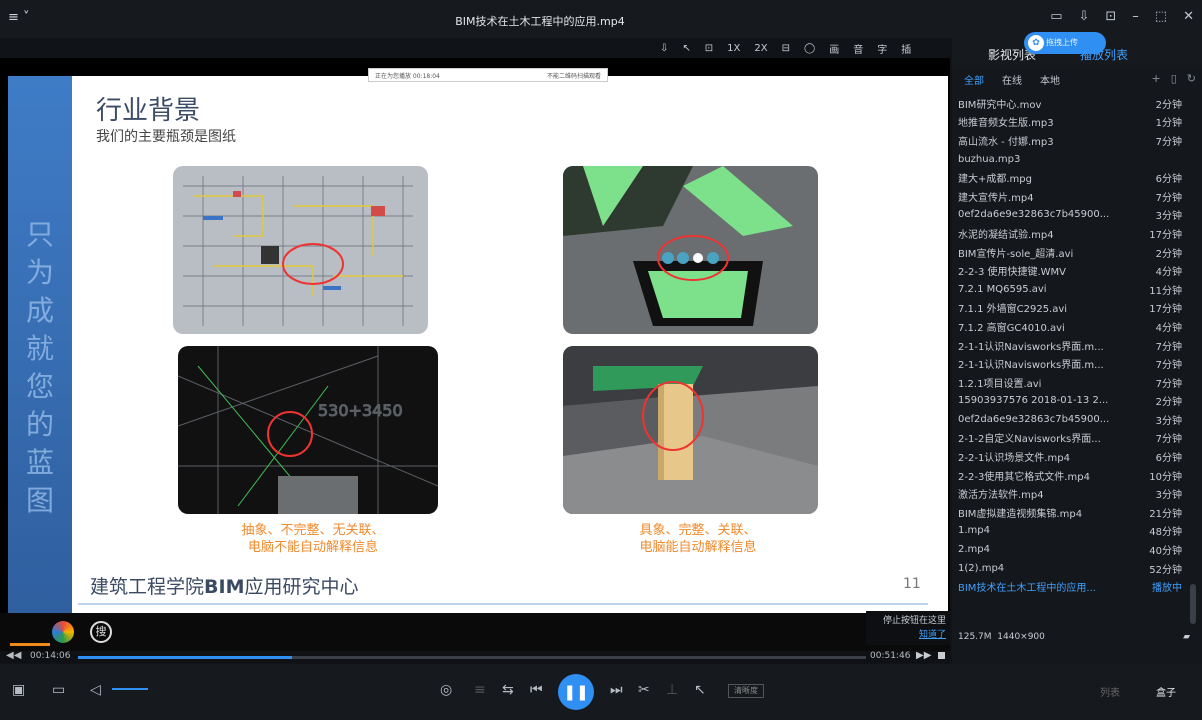 Image resolution: width=1202 pixels, height=720 pixels. Describe the element at coordinates (1070, 475) in the screenshot. I see `playlist-item: 2-2-3使用其它格式文件.mp4 10分钟` at that location.